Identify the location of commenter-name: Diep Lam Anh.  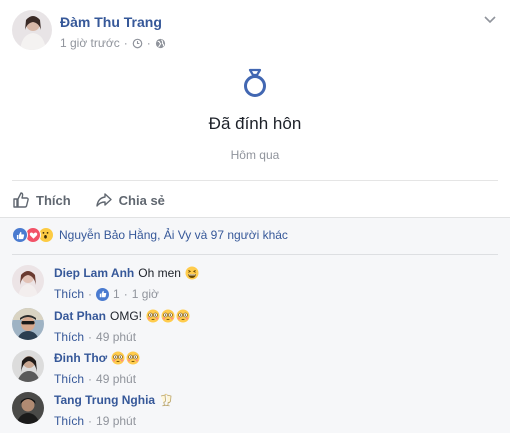
(94, 273).